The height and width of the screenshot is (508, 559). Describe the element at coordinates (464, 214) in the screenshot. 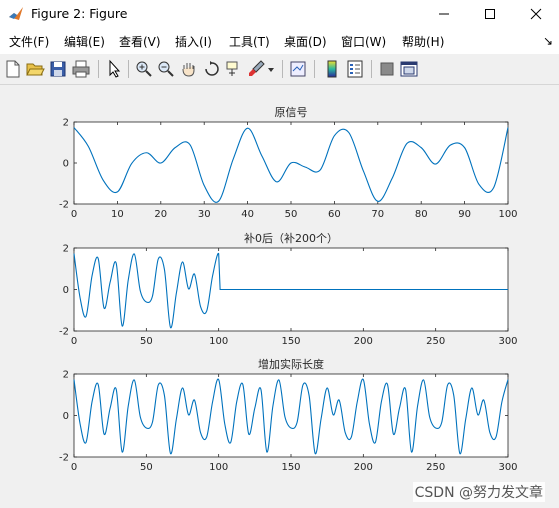

I see `x-tick-label: 90` at that location.